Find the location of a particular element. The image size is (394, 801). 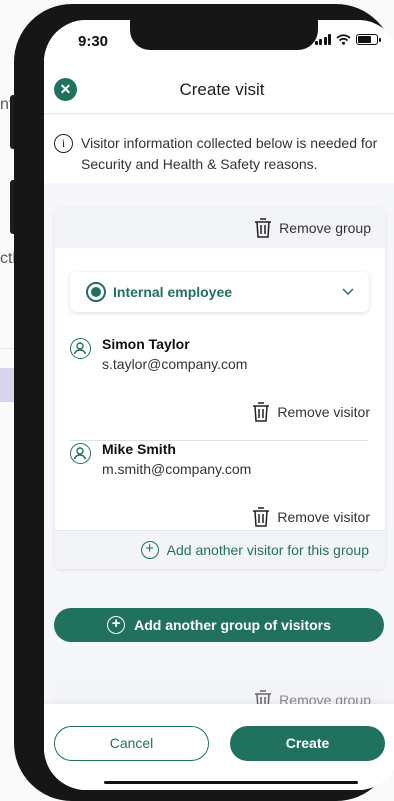

visitor-name: Simon Taylor is located at coordinates (146, 344).